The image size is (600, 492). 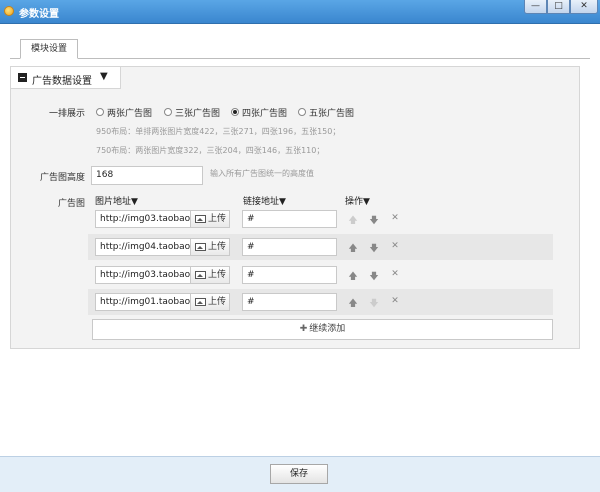 What do you see at coordinates (327, 329) in the screenshot?
I see `add-more-label: 继续添加` at bounding box center [327, 329].